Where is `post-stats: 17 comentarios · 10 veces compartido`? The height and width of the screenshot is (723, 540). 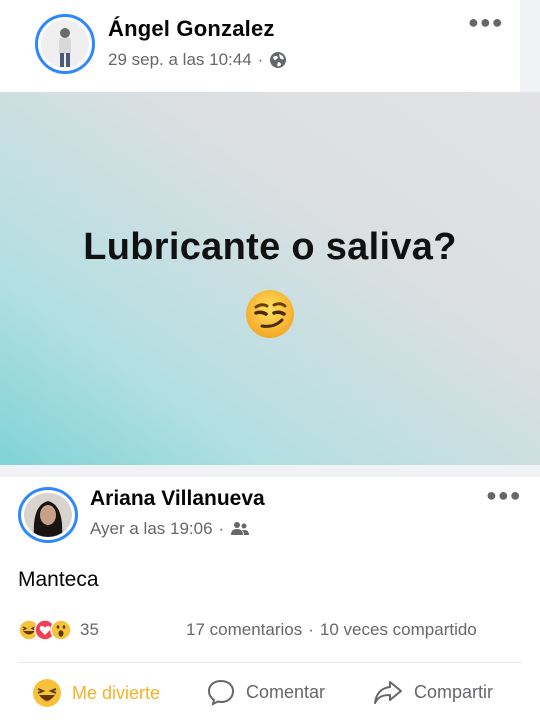
post-stats: 17 comentarios · 10 veces compartido is located at coordinates (331, 630).